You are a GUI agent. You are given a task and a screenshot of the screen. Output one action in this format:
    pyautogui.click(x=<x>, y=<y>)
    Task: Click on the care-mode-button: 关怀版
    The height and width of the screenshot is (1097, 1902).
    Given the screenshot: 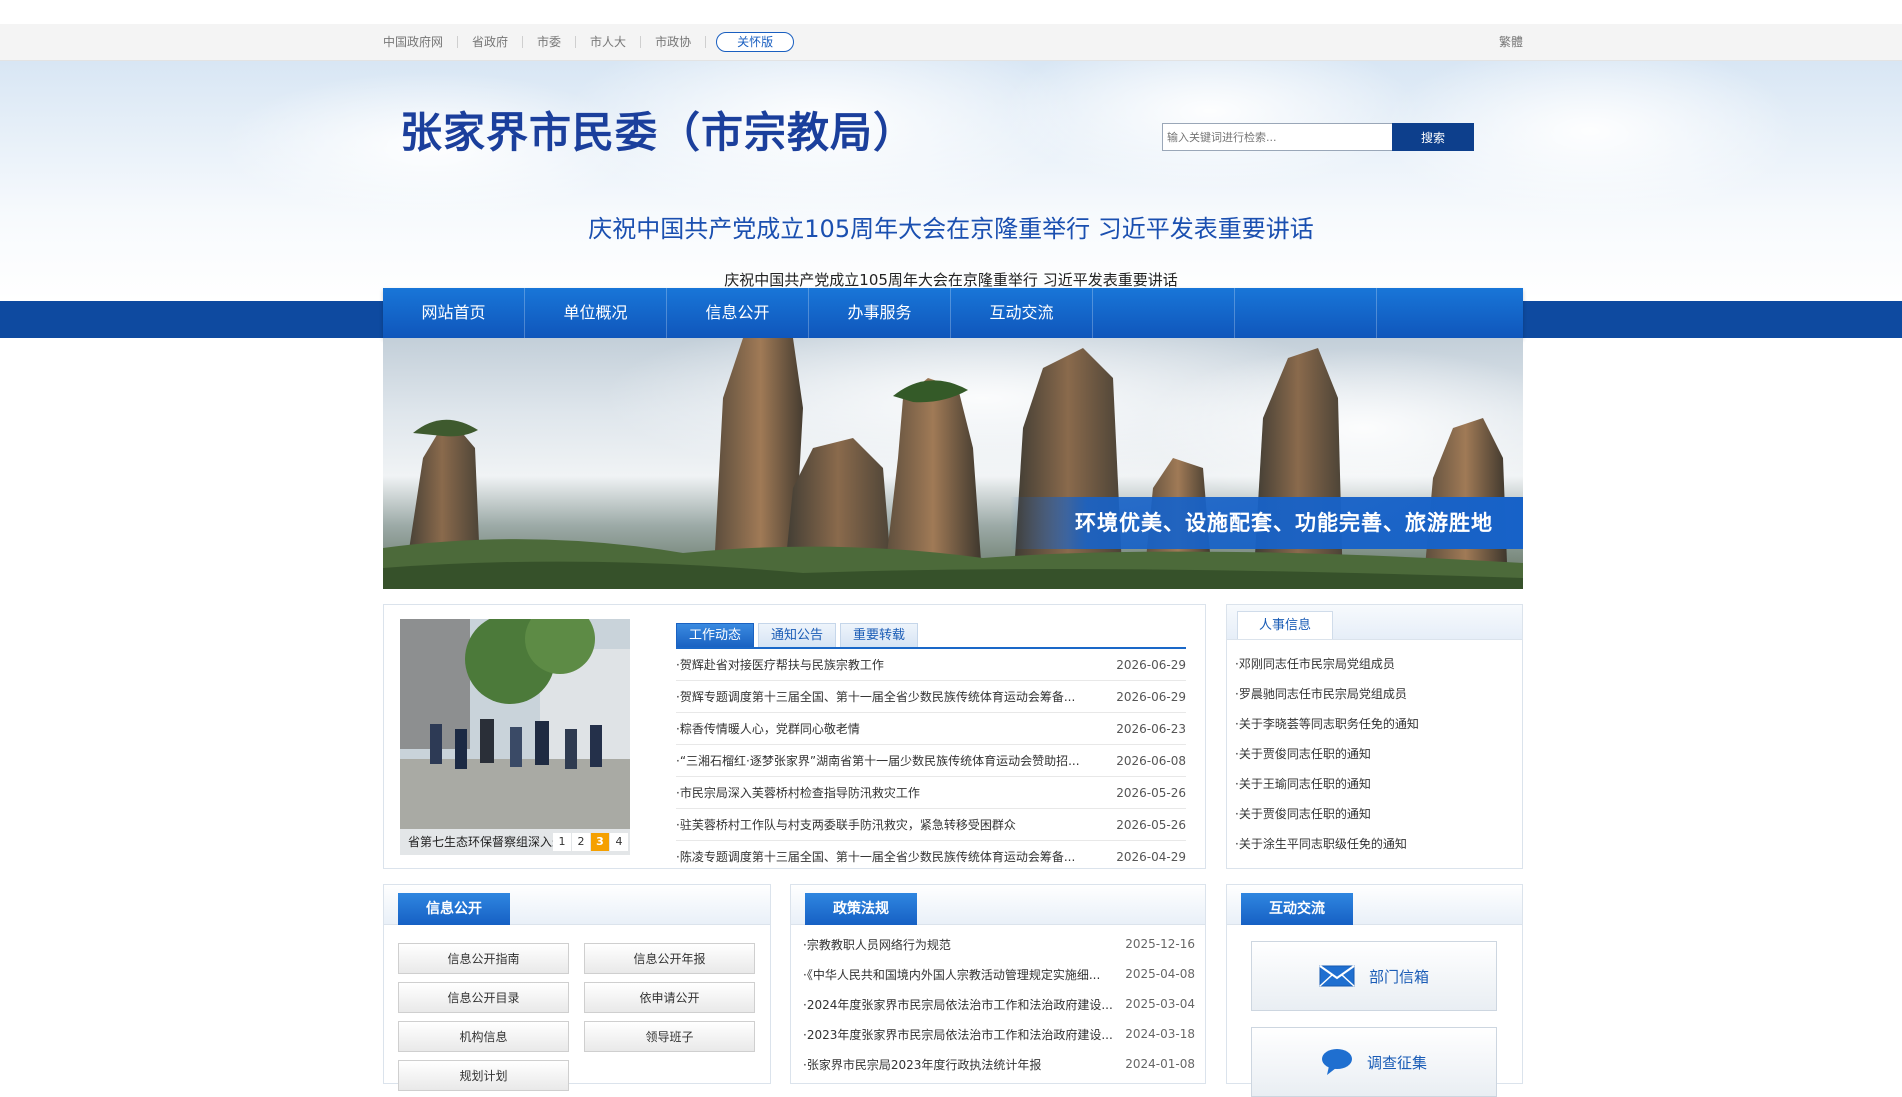 What is the action you would take?
    pyautogui.click(x=755, y=42)
    